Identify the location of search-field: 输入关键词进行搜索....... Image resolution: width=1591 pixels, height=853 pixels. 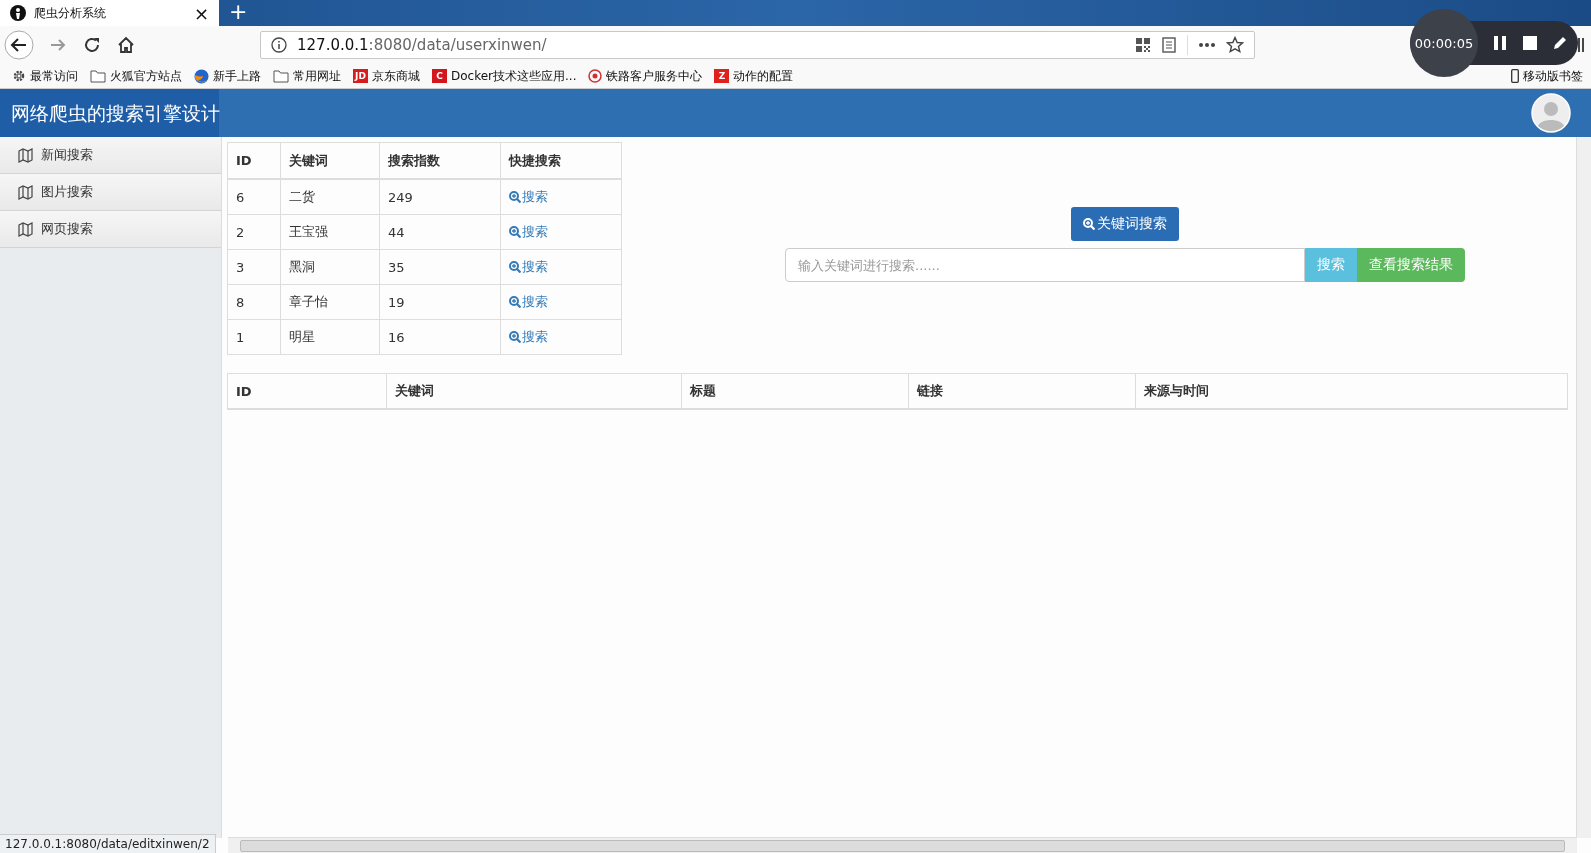
(1045, 265).